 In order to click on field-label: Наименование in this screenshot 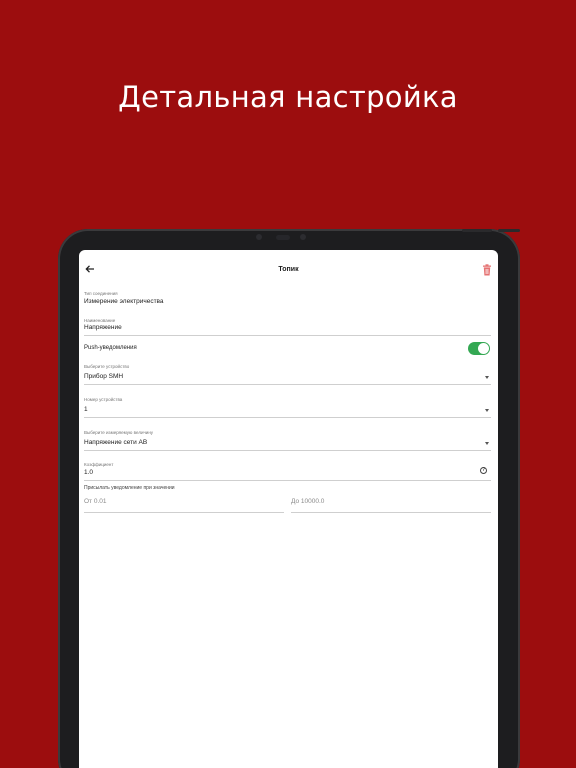, I will do `click(100, 320)`.